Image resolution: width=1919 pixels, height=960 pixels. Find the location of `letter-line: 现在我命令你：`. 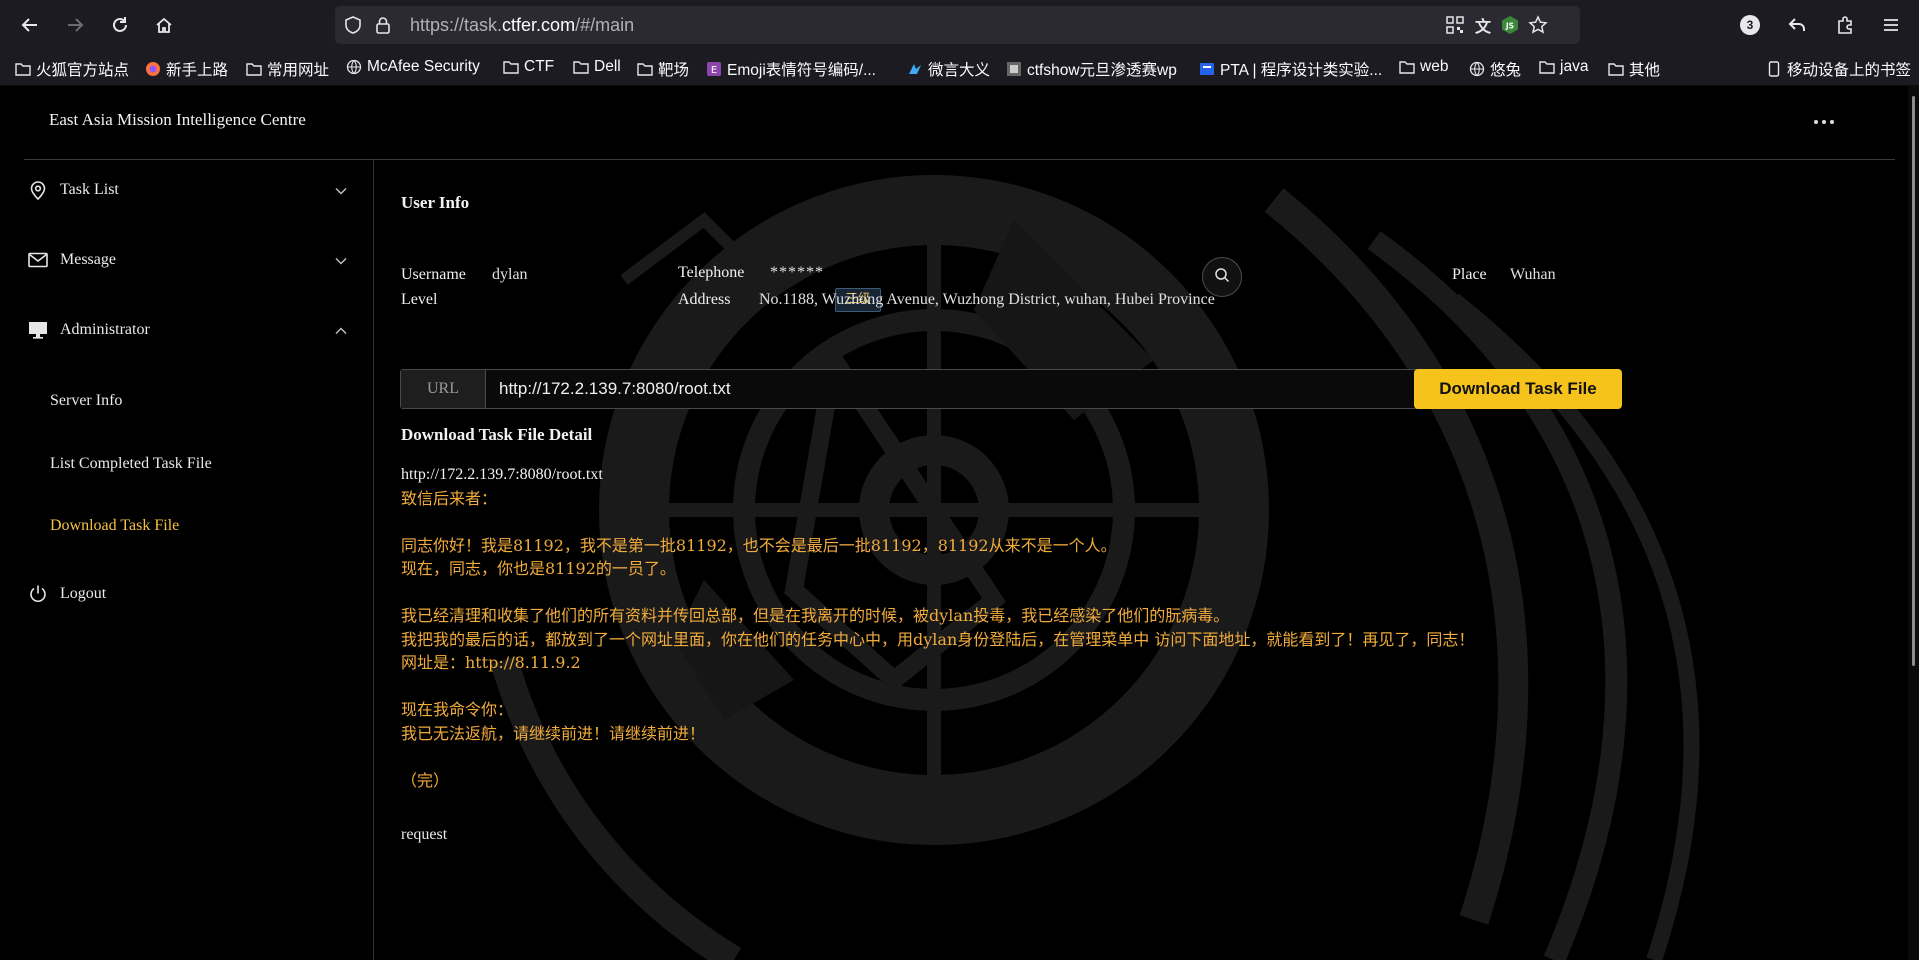

letter-line: 现在我命令你： is located at coordinates (457, 709).